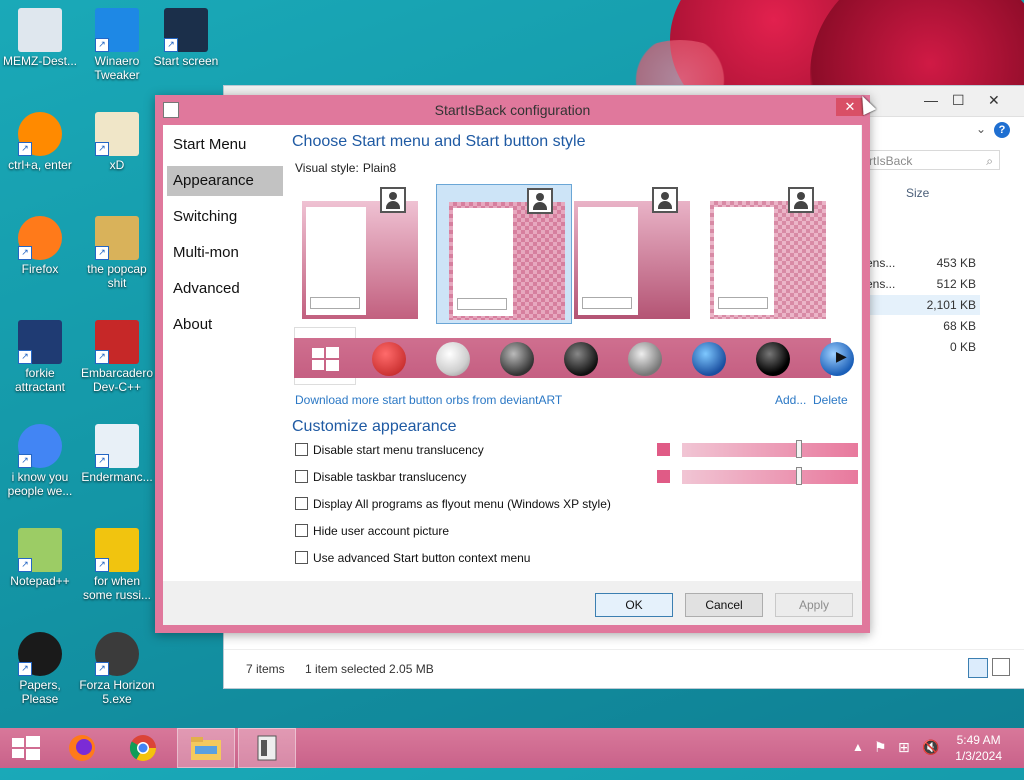 Image resolution: width=1024 pixels, height=780 pixels. What do you see at coordinates (841, 356) in the screenshot?
I see `orb-scroll-right-icon: ▶` at bounding box center [841, 356].